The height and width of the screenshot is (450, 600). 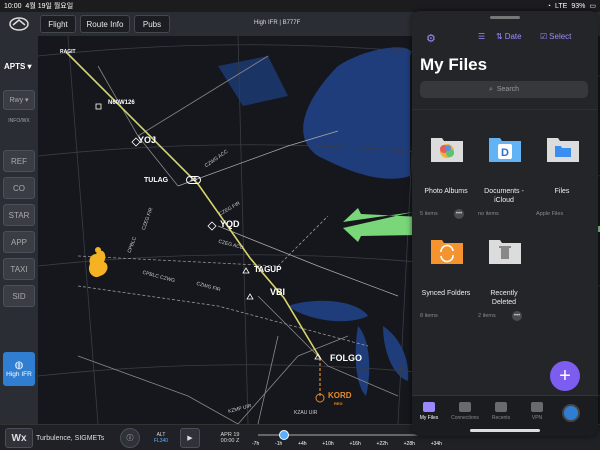 What do you see at coordinates (19, 188) in the screenshot?
I see `co-button: CO` at bounding box center [19, 188].